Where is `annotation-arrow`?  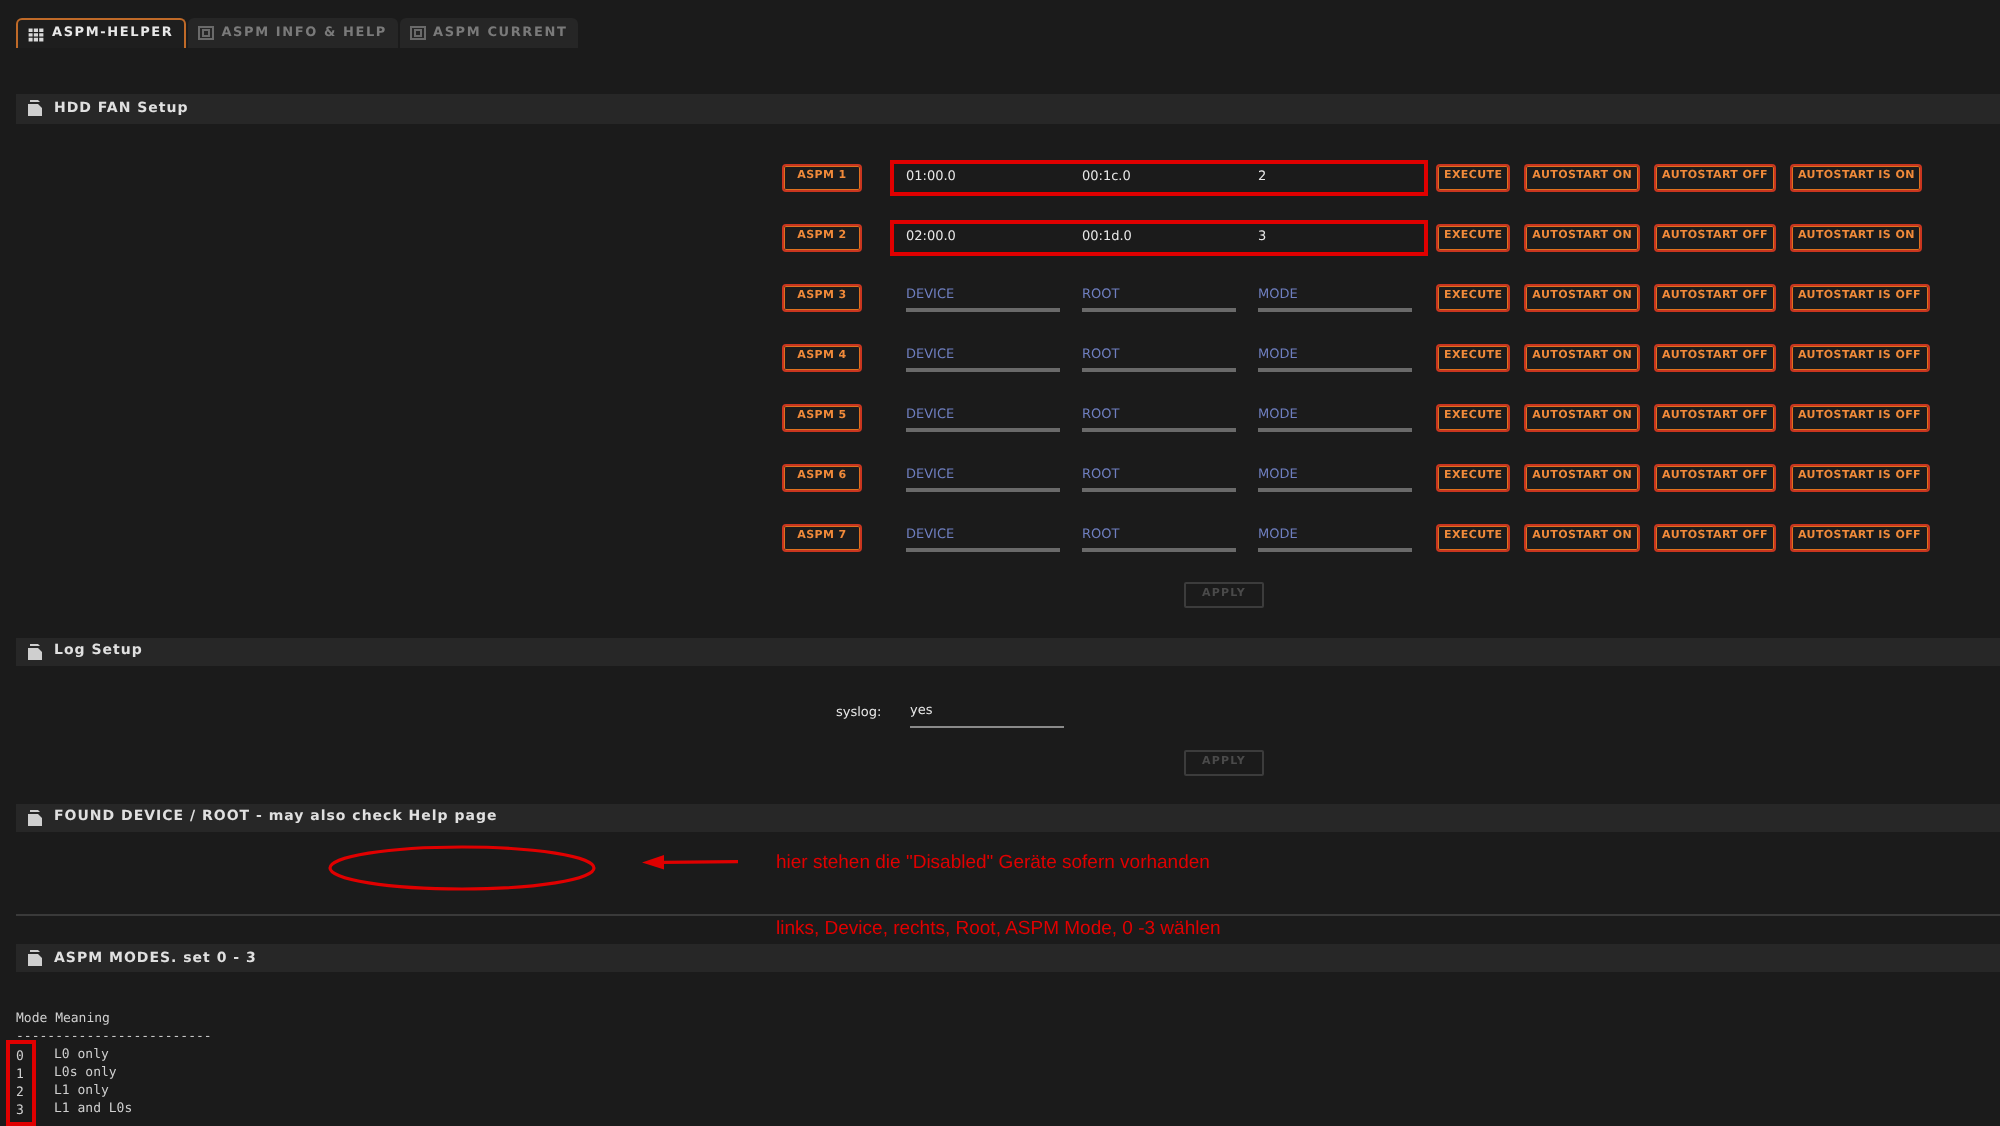
annotation-arrow is located at coordinates (690, 861).